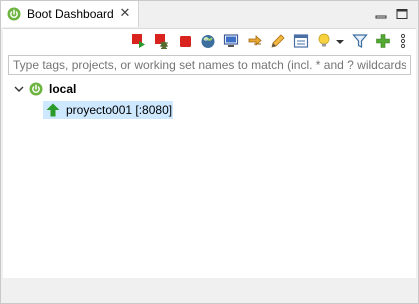  I want to click on running-arrow-icon, so click(53, 110).